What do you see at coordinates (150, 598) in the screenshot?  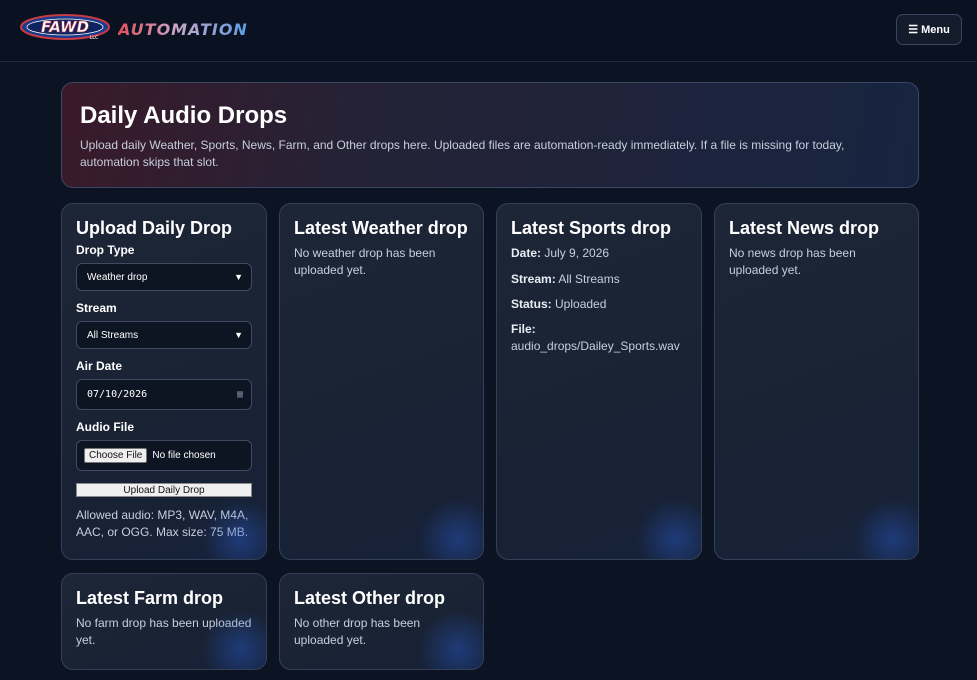 I see `farm-card-title: Latest Farm drop` at bounding box center [150, 598].